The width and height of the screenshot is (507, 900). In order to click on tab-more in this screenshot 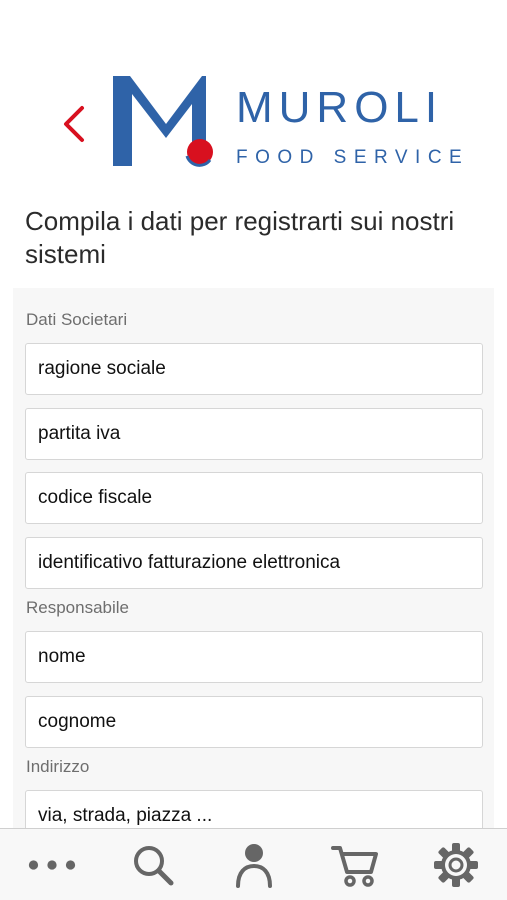, I will do `click(52, 865)`.